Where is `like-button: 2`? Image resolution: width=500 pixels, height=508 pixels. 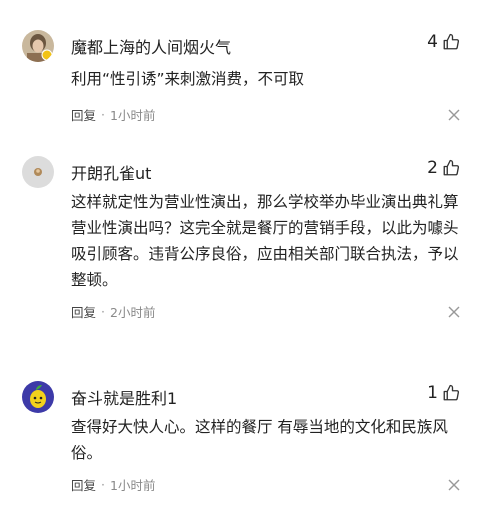 like-button: 2 is located at coordinates (443, 168).